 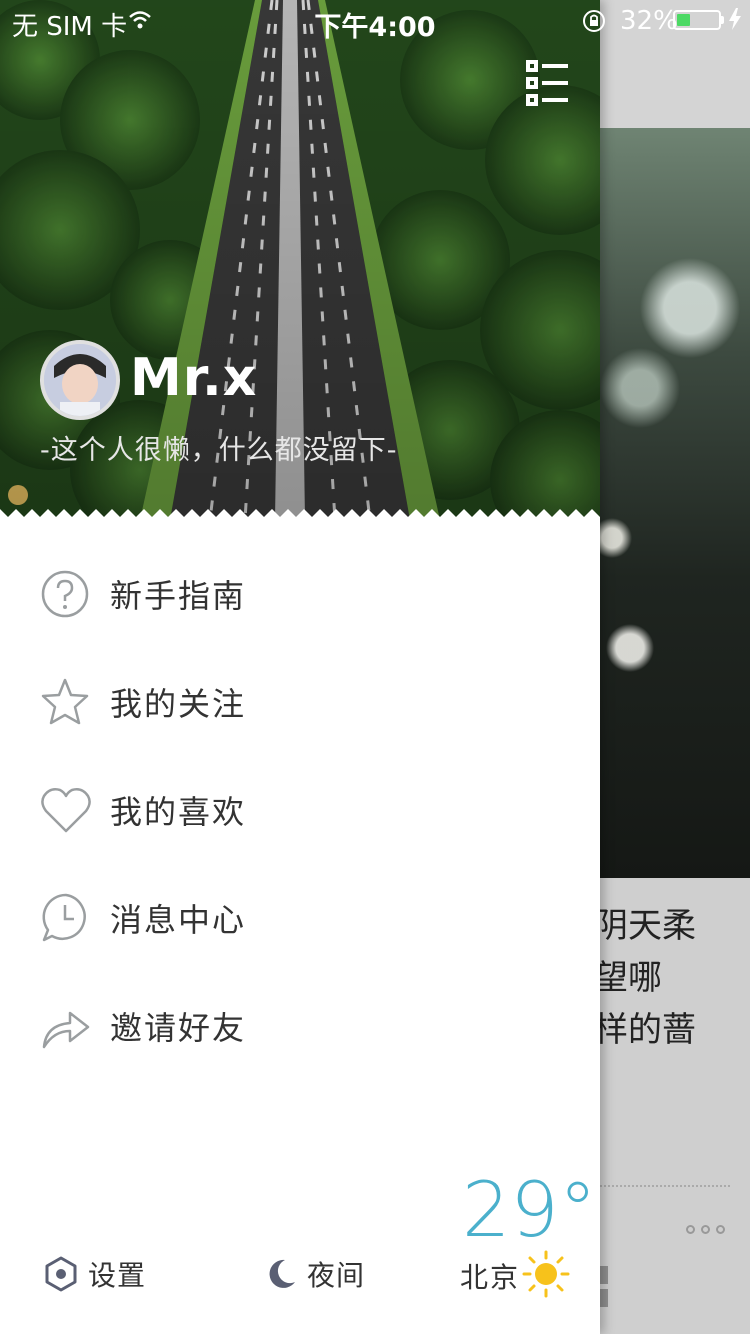 What do you see at coordinates (65, 594) in the screenshot?
I see `question-circle-icon` at bounding box center [65, 594].